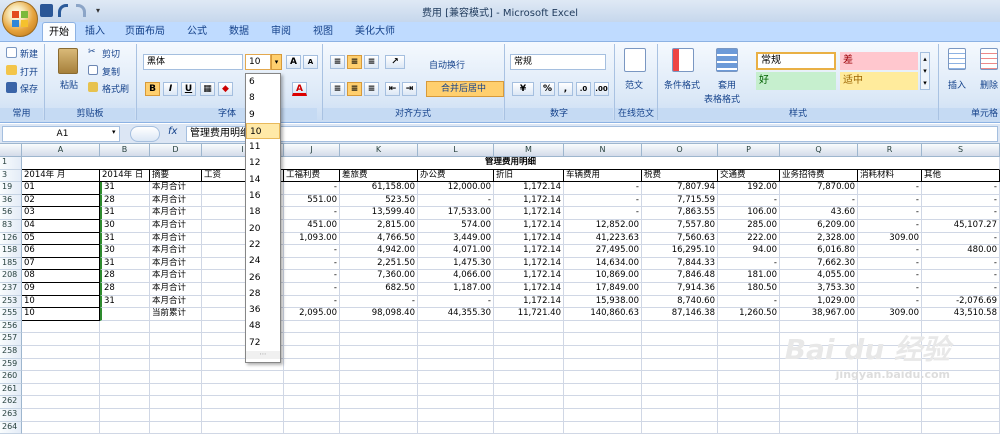 Image resolution: width=1000 pixels, height=434 pixels. Describe the element at coordinates (337, 62) in the screenshot. I see `align-top-button: ≡` at that location.